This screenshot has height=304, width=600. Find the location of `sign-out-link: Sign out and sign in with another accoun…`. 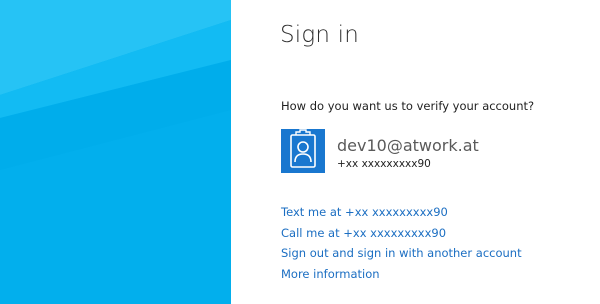

sign-out-link: Sign out and sign in with another accoun… is located at coordinates (401, 255).